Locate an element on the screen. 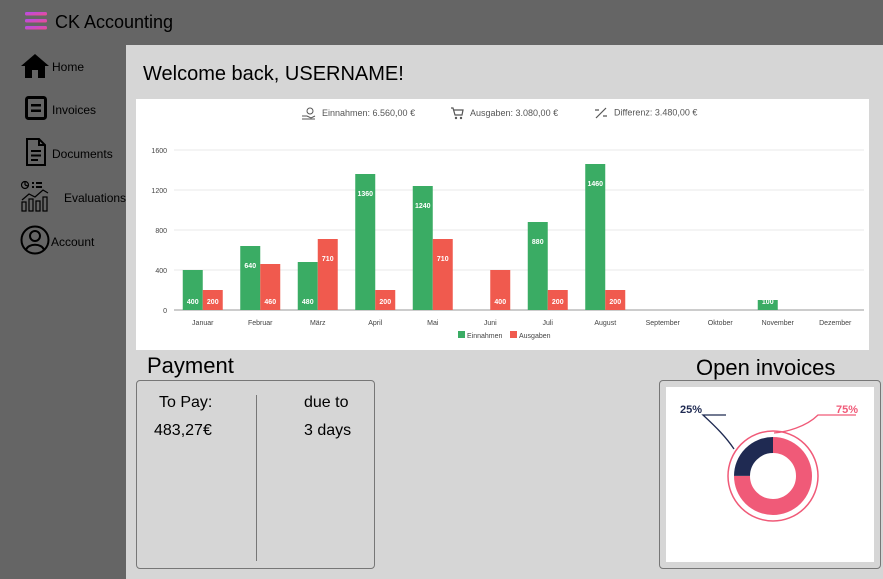 This screenshot has height=579, width=883. data-label: 1460 is located at coordinates (595, 184).